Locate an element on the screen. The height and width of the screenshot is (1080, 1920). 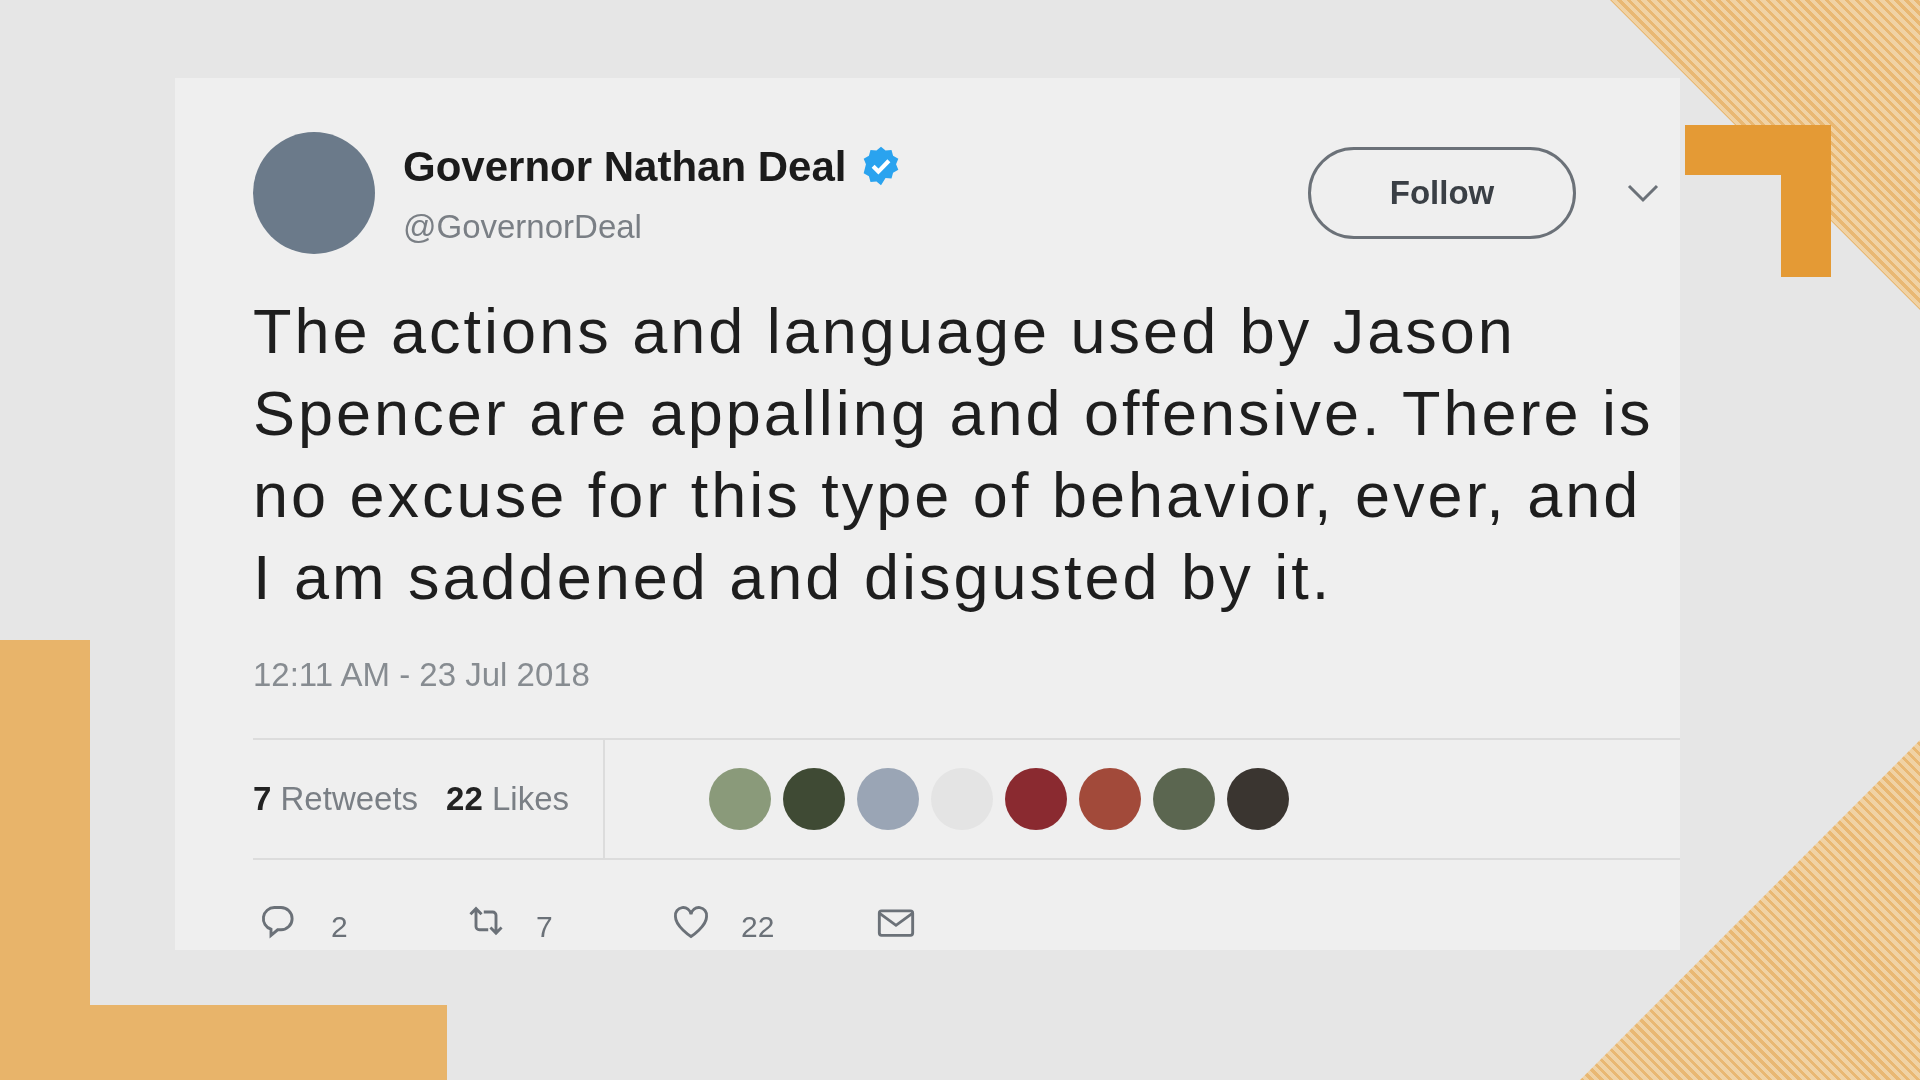
account-name: Governor Nathan Deal is located at coordinates (625, 166).